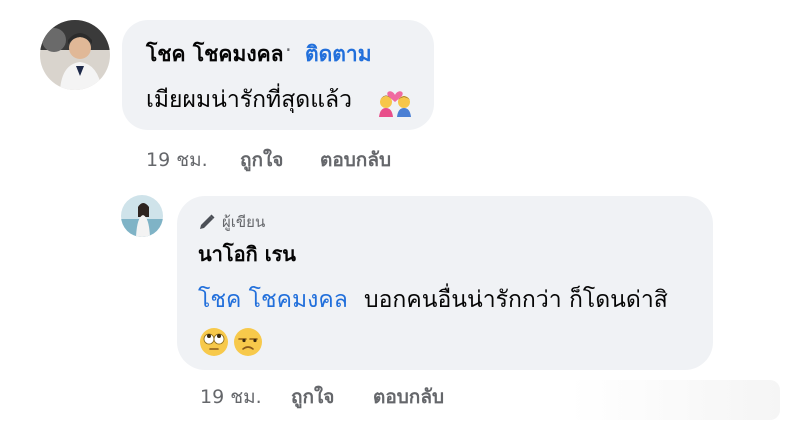 This screenshot has width=800, height=433. Describe the element at coordinates (177, 160) in the screenshot. I see `comment-timestamp: 19 ชม.` at that location.